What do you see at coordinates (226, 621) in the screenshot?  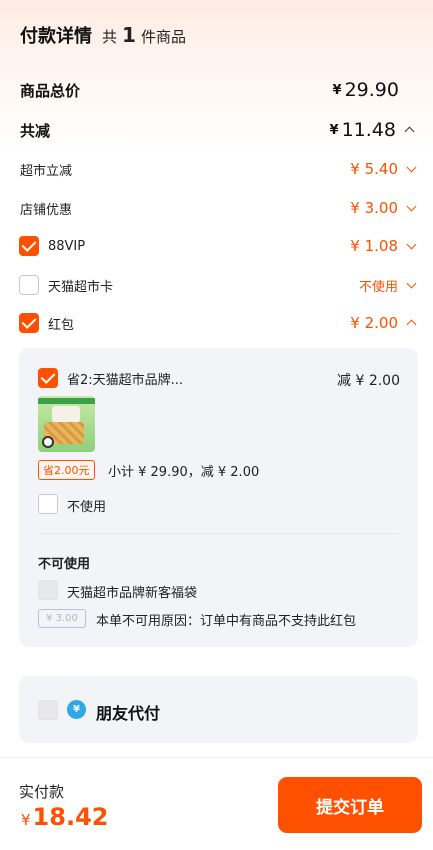 I see `unavailable-reason: 本单不可用原因：订单中有商品不支持此红包` at bounding box center [226, 621].